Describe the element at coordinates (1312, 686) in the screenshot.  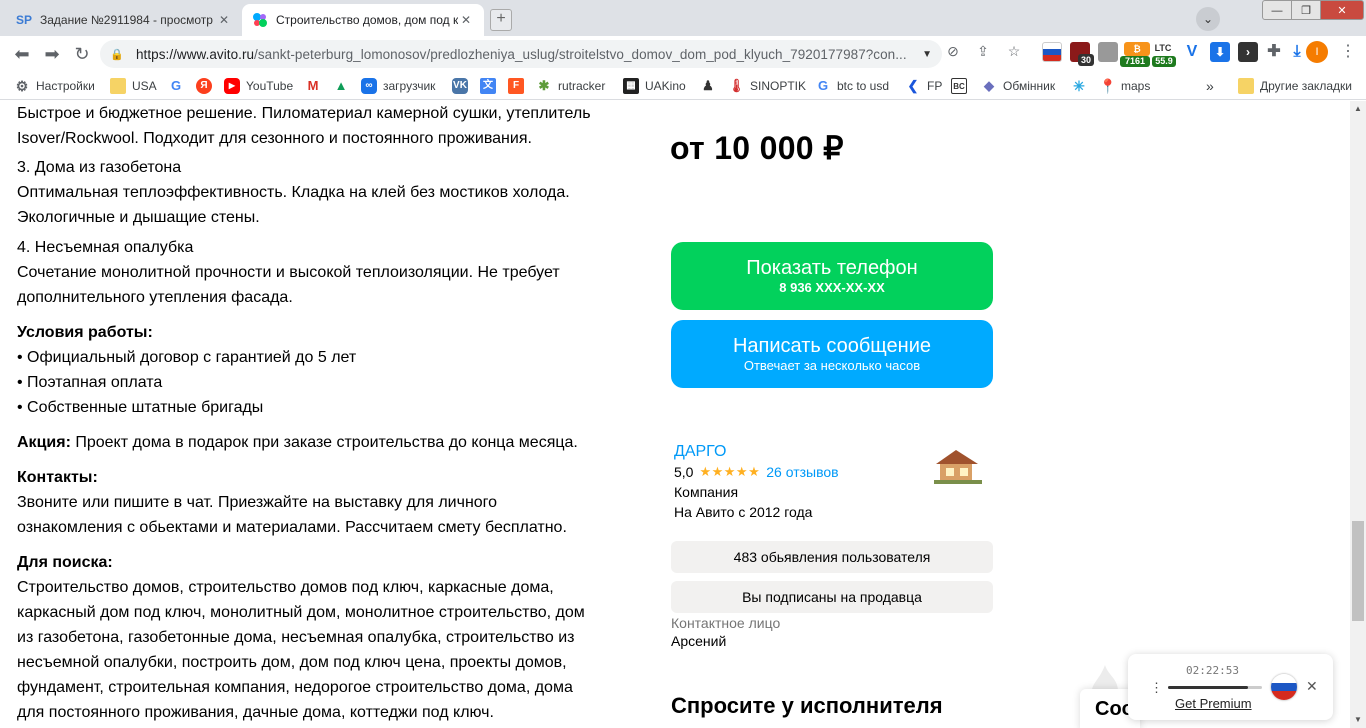
I see `close-player-icon: ✕` at that location.